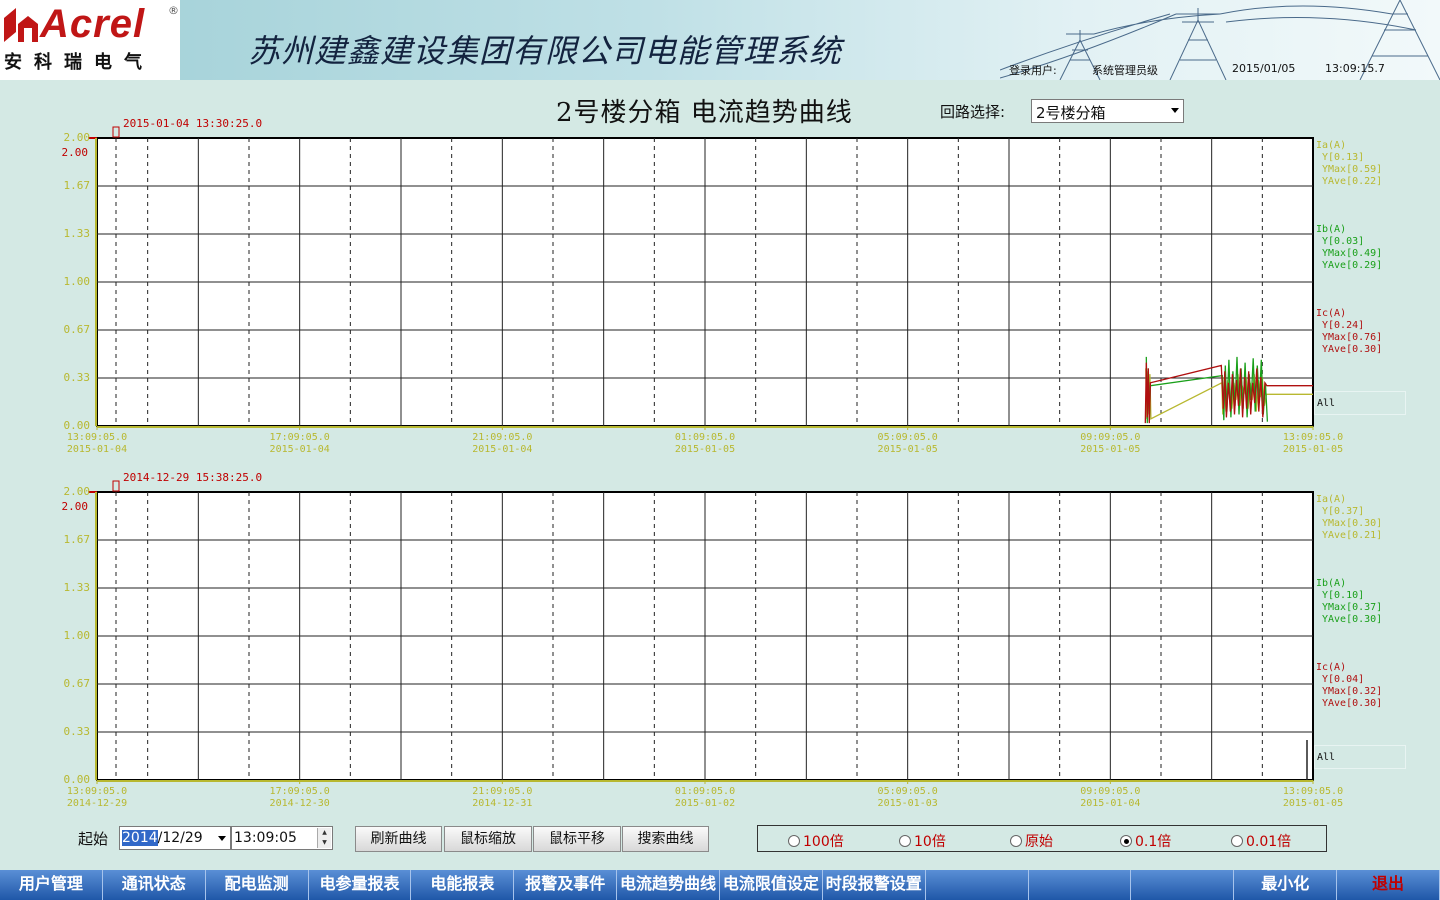  Describe the element at coordinates (771, 885) in the screenshot. I see `nav-current-limit: 电流限值设定` at that location.